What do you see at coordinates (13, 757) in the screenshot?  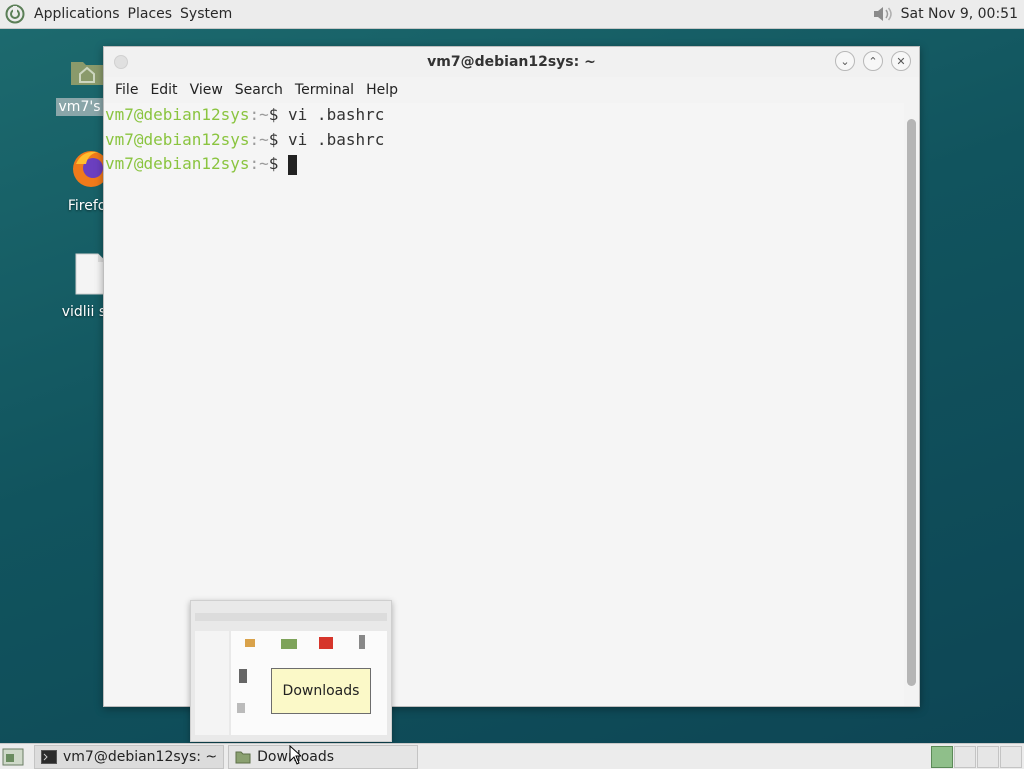 I see `show-desktop-icon` at bounding box center [13, 757].